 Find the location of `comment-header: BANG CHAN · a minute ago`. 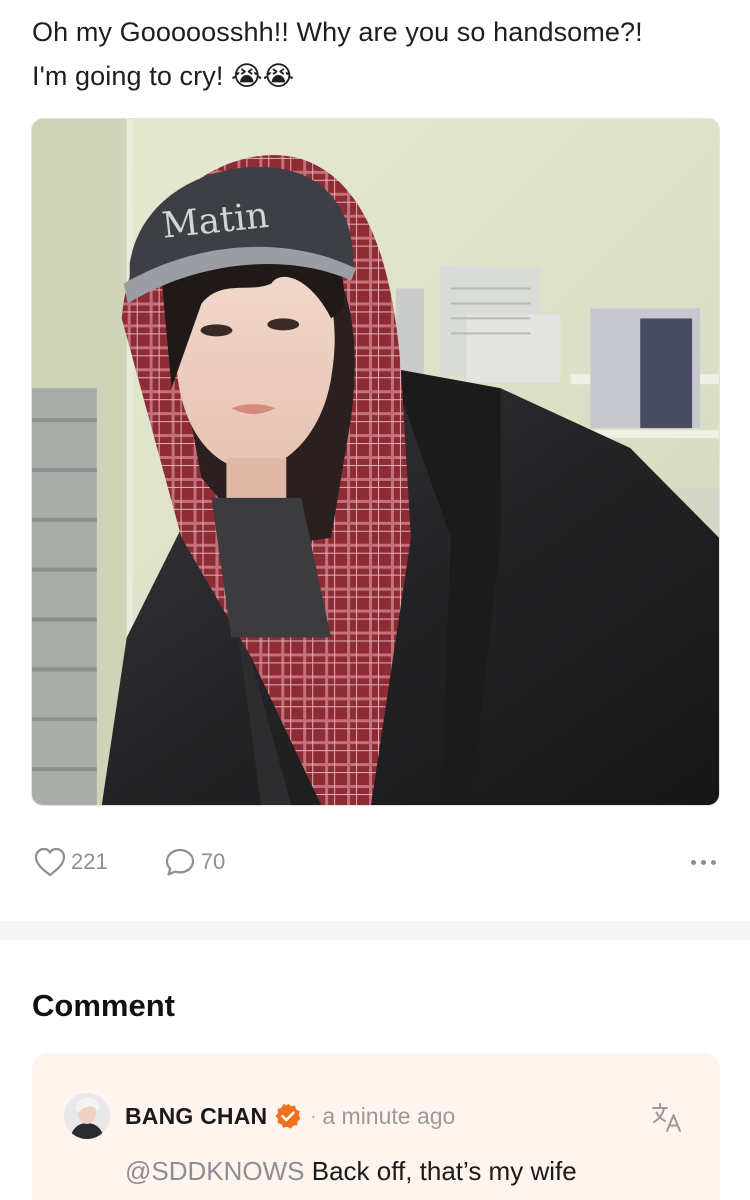

comment-header: BANG CHAN · a minute ago is located at coordinates (290, 1116).